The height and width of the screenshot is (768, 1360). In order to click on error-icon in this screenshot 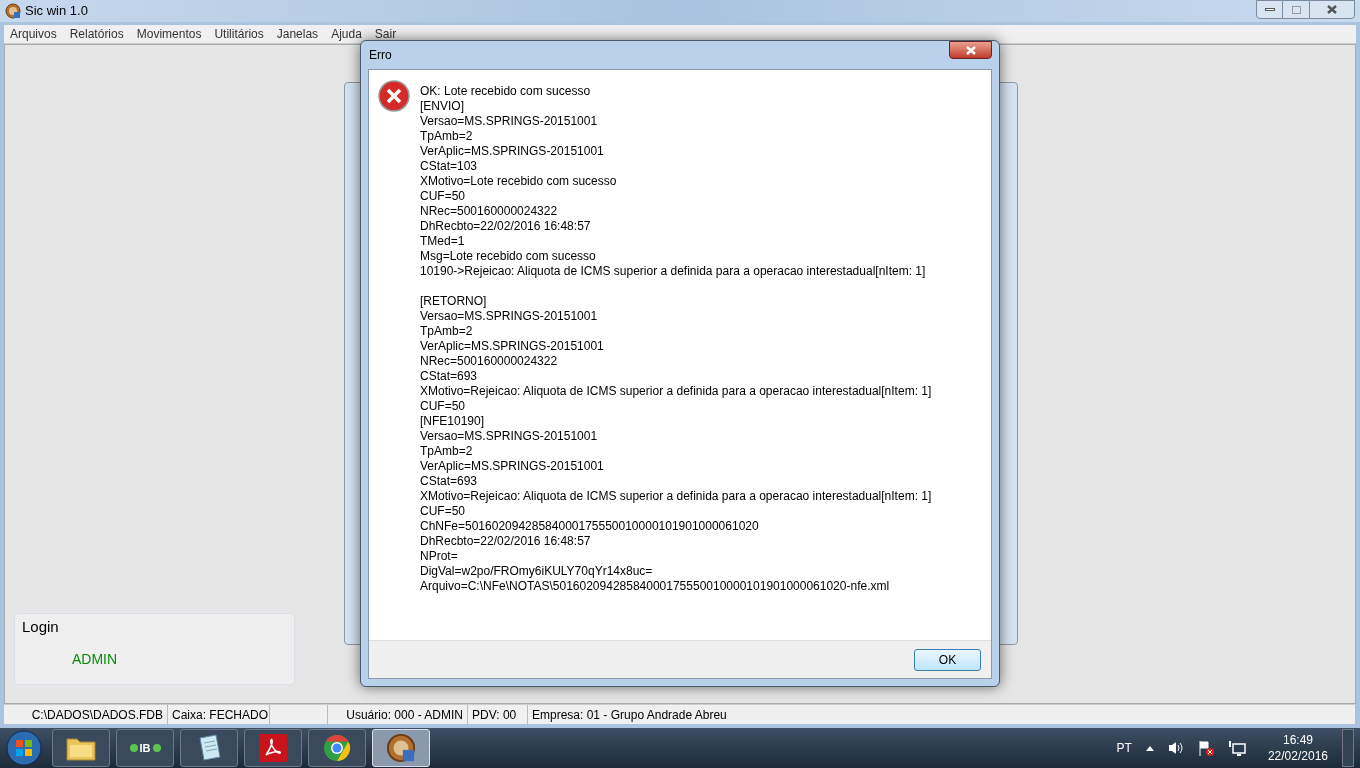, I will do `click(394, 96)`.